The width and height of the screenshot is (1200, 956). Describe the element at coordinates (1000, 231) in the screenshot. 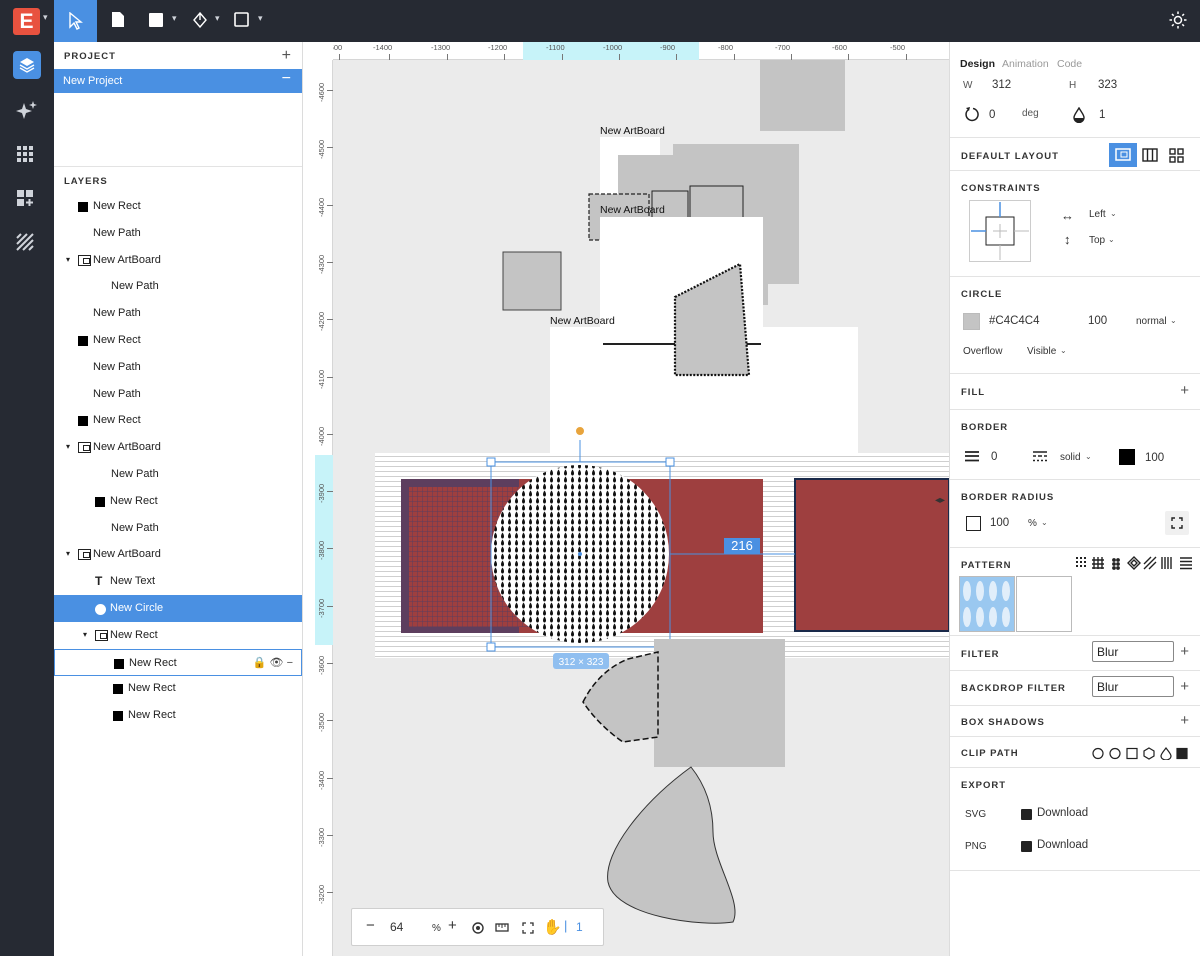

I see `constraints-widget` at that location.